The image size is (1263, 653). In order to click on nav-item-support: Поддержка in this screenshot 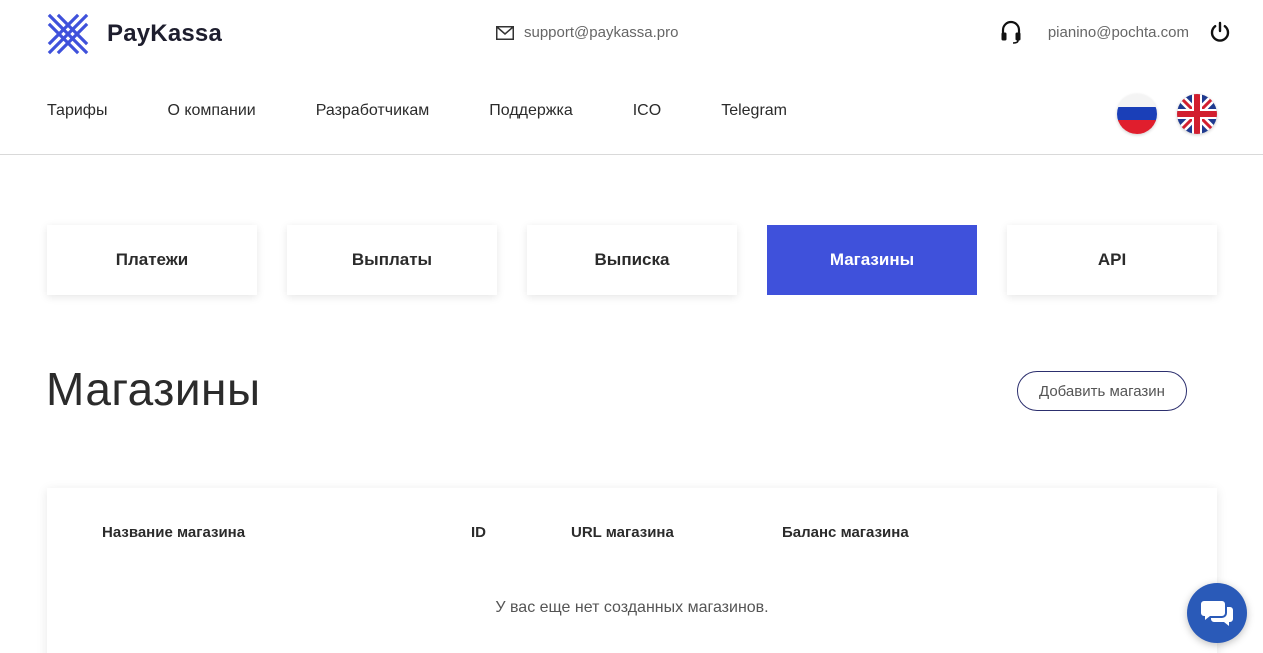, I will do `click(530, 111)`.